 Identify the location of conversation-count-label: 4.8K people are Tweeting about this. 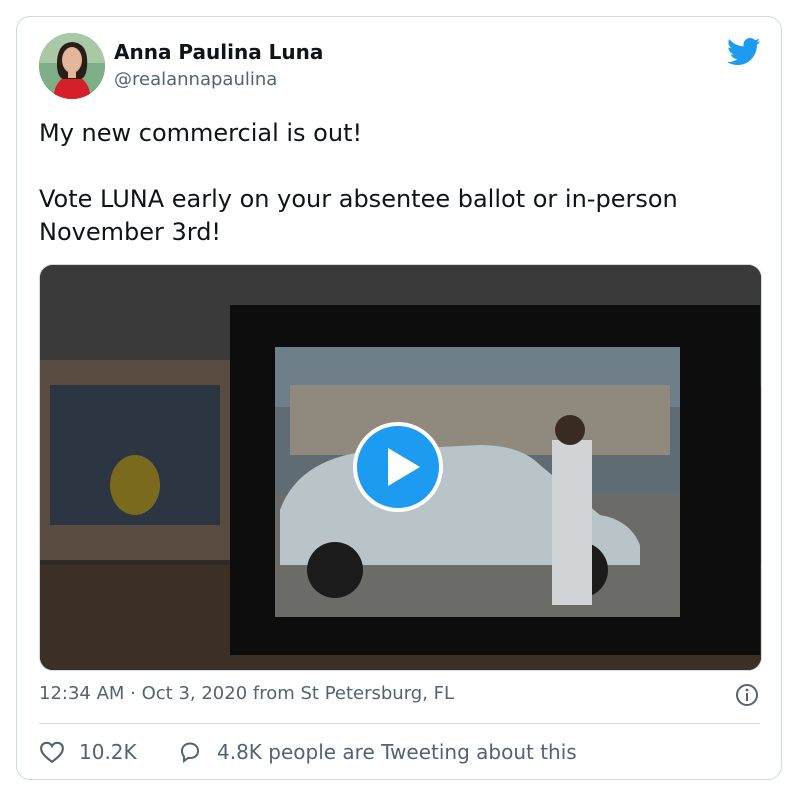
(397, 752).